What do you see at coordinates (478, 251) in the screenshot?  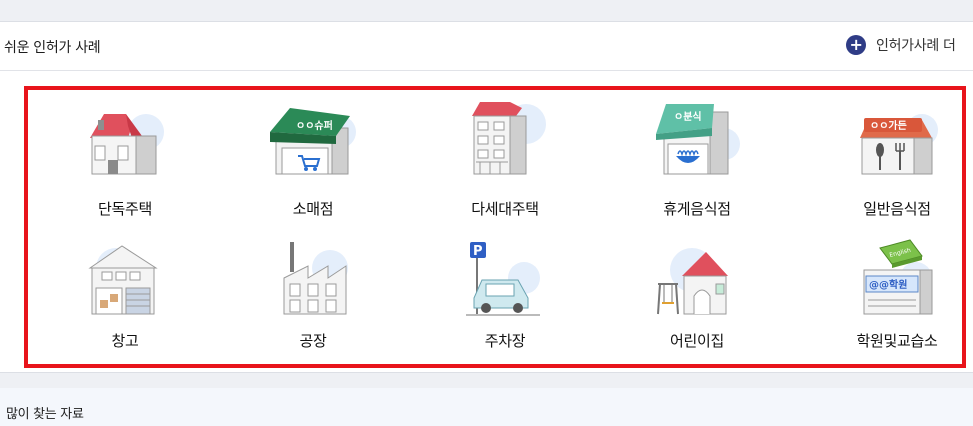 I see `svg-text: P` at bounding box center [478, 251].